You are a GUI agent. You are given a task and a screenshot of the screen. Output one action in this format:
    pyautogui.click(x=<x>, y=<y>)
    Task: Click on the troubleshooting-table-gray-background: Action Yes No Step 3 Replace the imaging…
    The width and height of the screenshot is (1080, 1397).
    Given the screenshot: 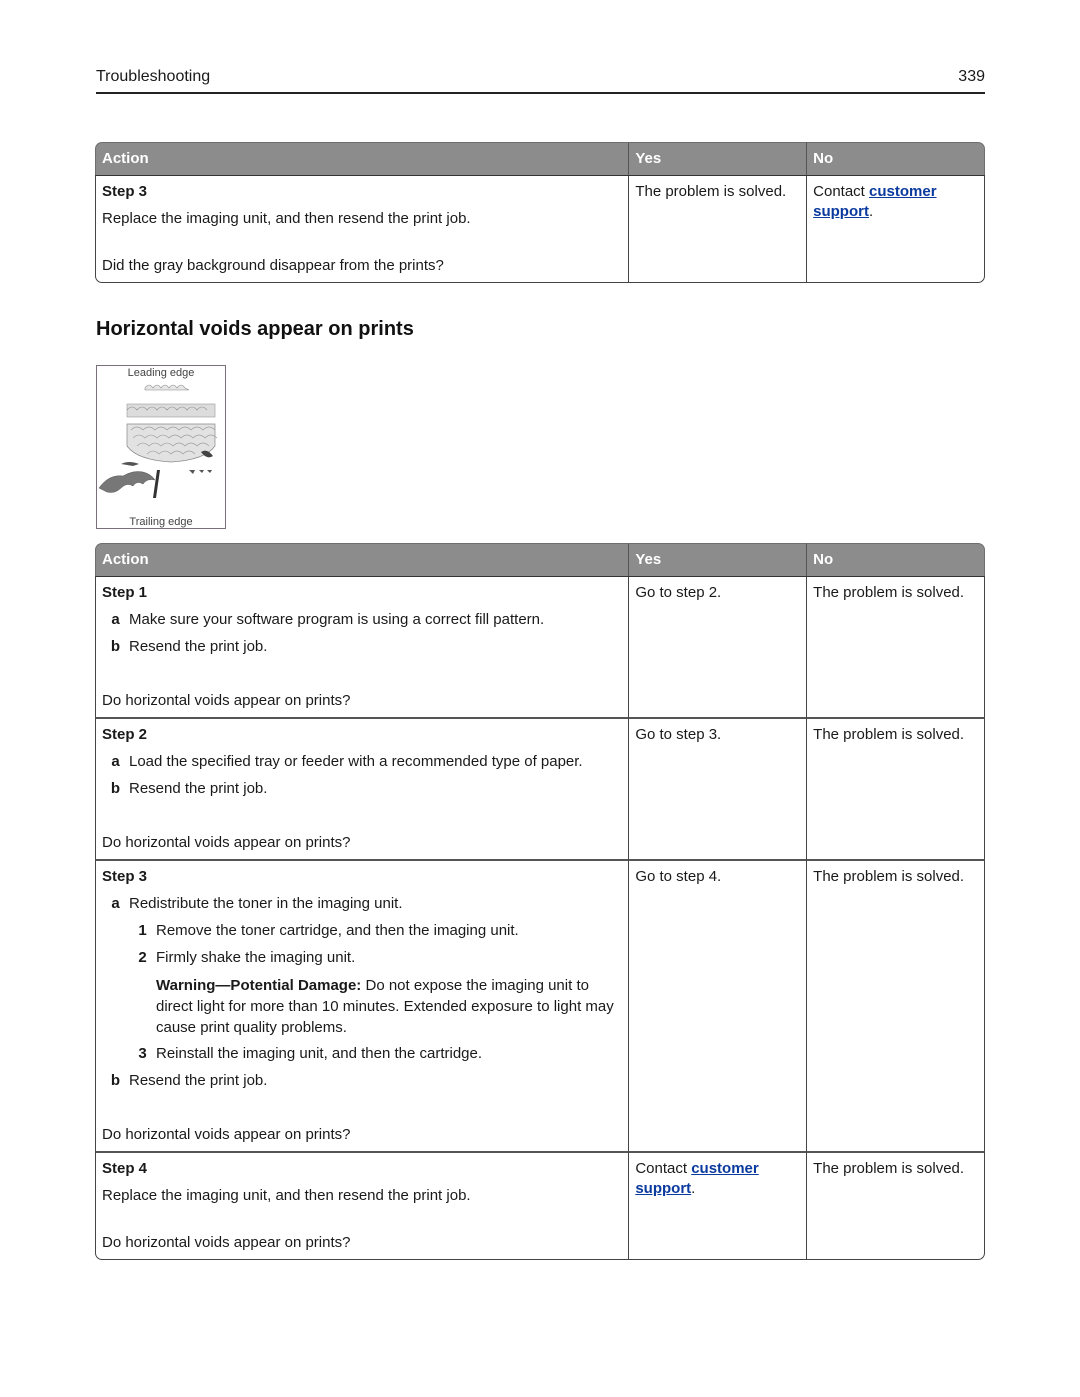 What is the action you would take?
    pyautogui.click(x=540, y=212)
    